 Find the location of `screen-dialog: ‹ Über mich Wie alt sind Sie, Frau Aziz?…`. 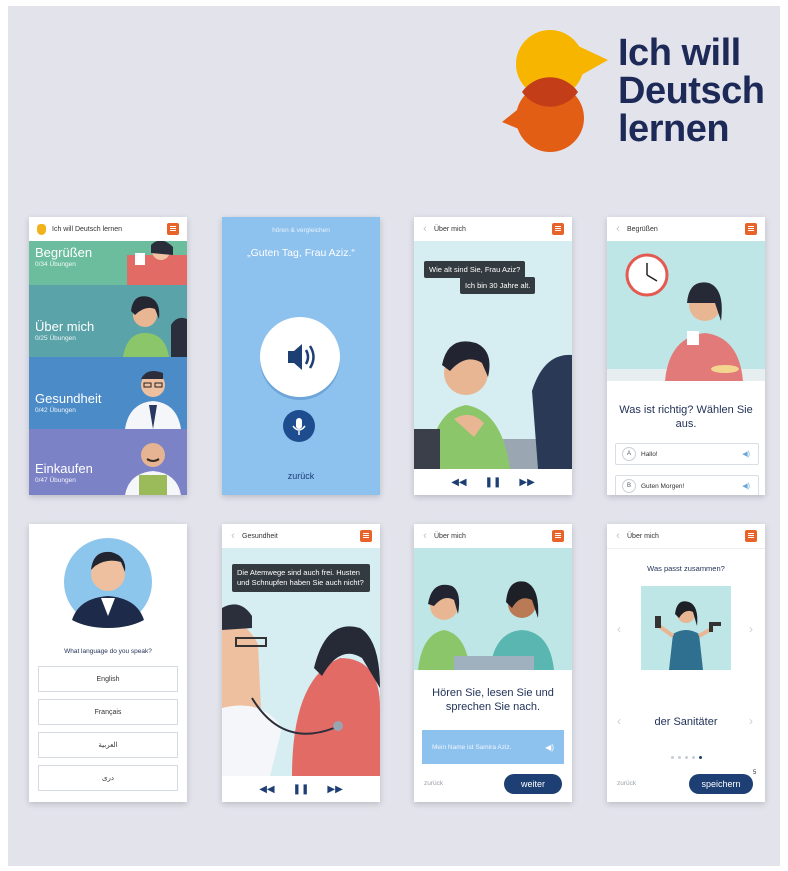

screen-dialog: ‹ Über mich Wie alt sind Sie, Frau Aziz?… is located at coordinates (493, 356).